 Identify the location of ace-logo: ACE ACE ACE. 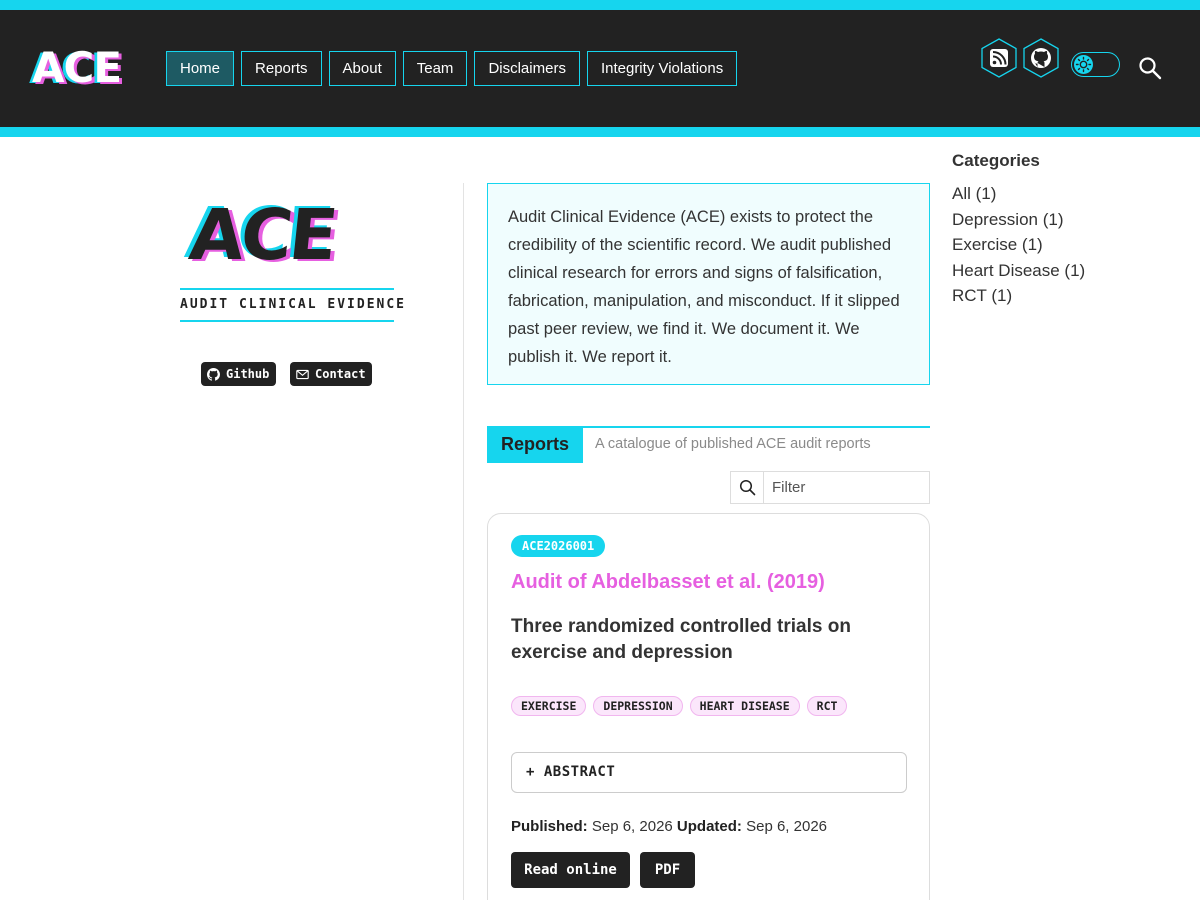
(289, 235).